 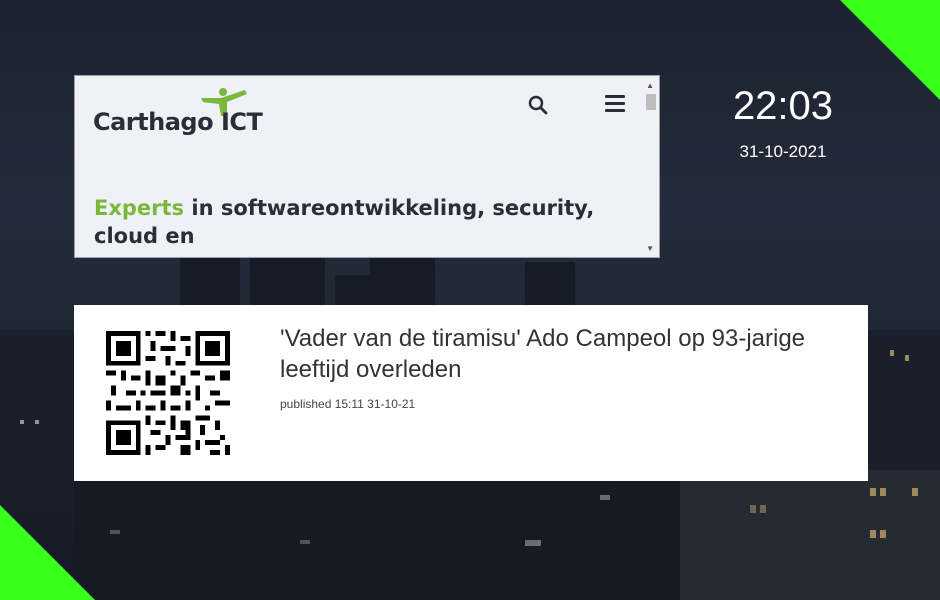 What do you see at coordinates (241, 122) in the screenshot?
I see `logo-suffix: ICT` at bounding box center [241, 122].